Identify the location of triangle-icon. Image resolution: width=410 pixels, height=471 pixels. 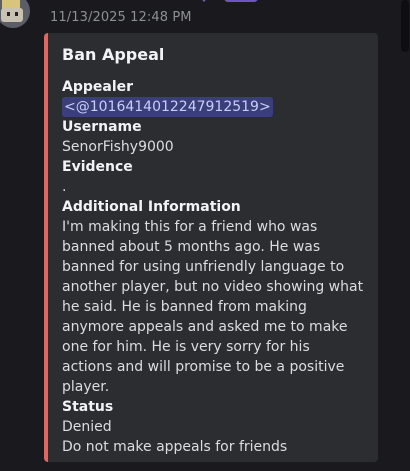
(204, 1).